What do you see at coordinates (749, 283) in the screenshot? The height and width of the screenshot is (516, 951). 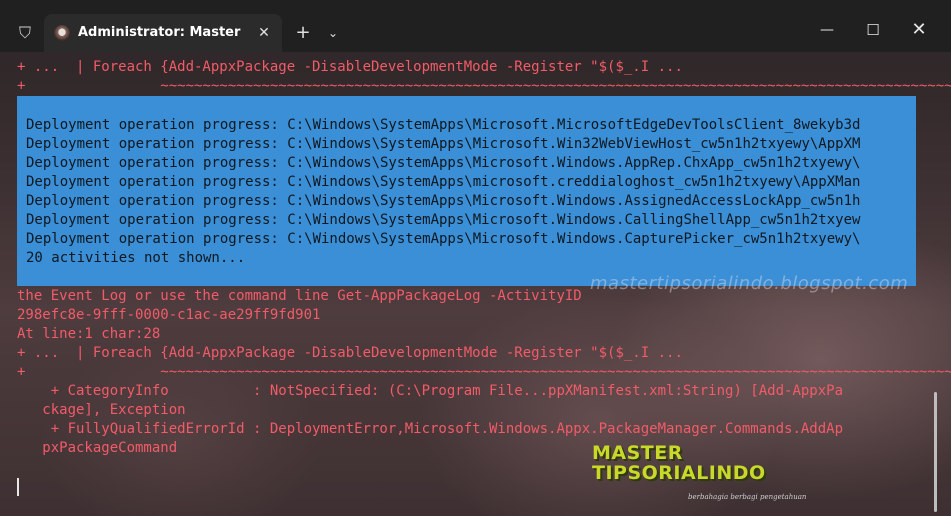 I see `watermark-url: mastertipsorialindo.blogspot.com` at bounding box center [749, 283].